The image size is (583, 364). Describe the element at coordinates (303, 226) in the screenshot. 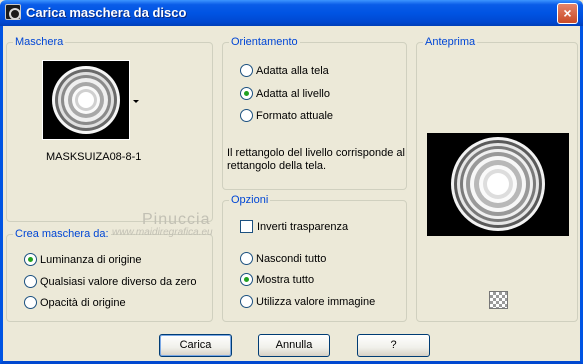

I see `checkbox-label: Inverti trasparenza` at that location.